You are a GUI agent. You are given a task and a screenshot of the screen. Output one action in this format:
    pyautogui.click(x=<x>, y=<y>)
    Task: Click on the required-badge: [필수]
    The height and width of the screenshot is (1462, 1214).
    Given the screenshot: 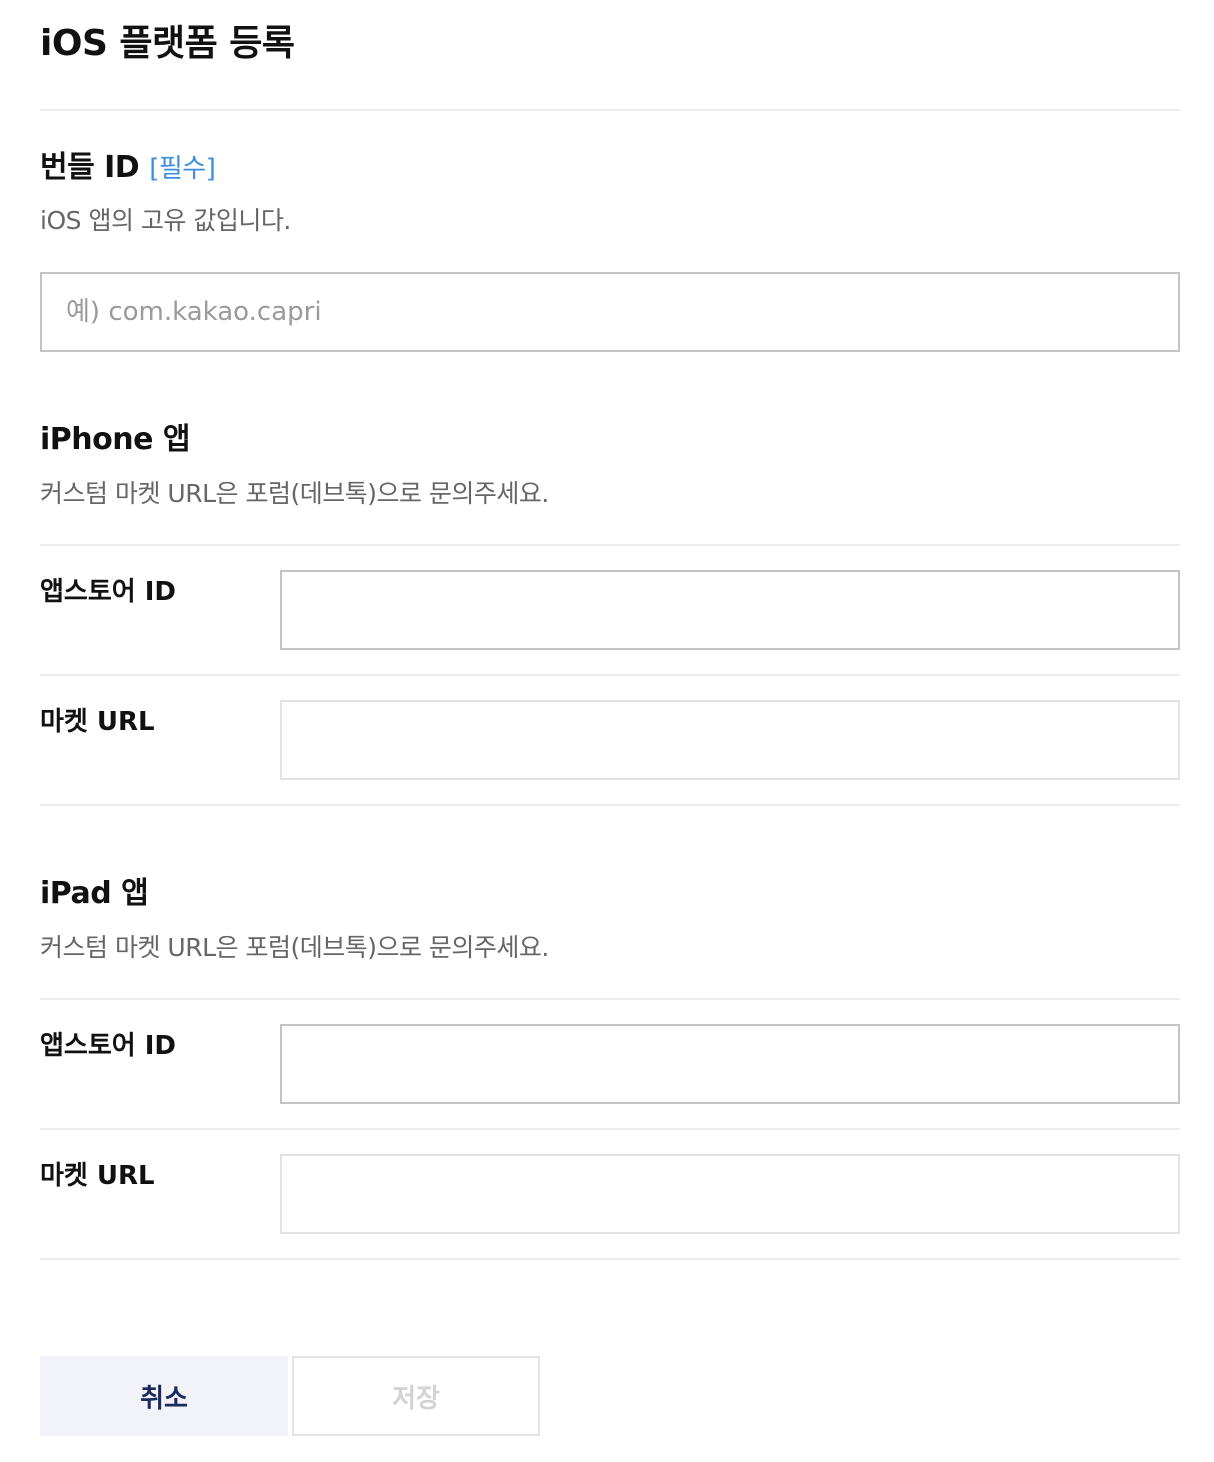 What is the action you would take?
    pyautogui.click(x=182, y=169)
    